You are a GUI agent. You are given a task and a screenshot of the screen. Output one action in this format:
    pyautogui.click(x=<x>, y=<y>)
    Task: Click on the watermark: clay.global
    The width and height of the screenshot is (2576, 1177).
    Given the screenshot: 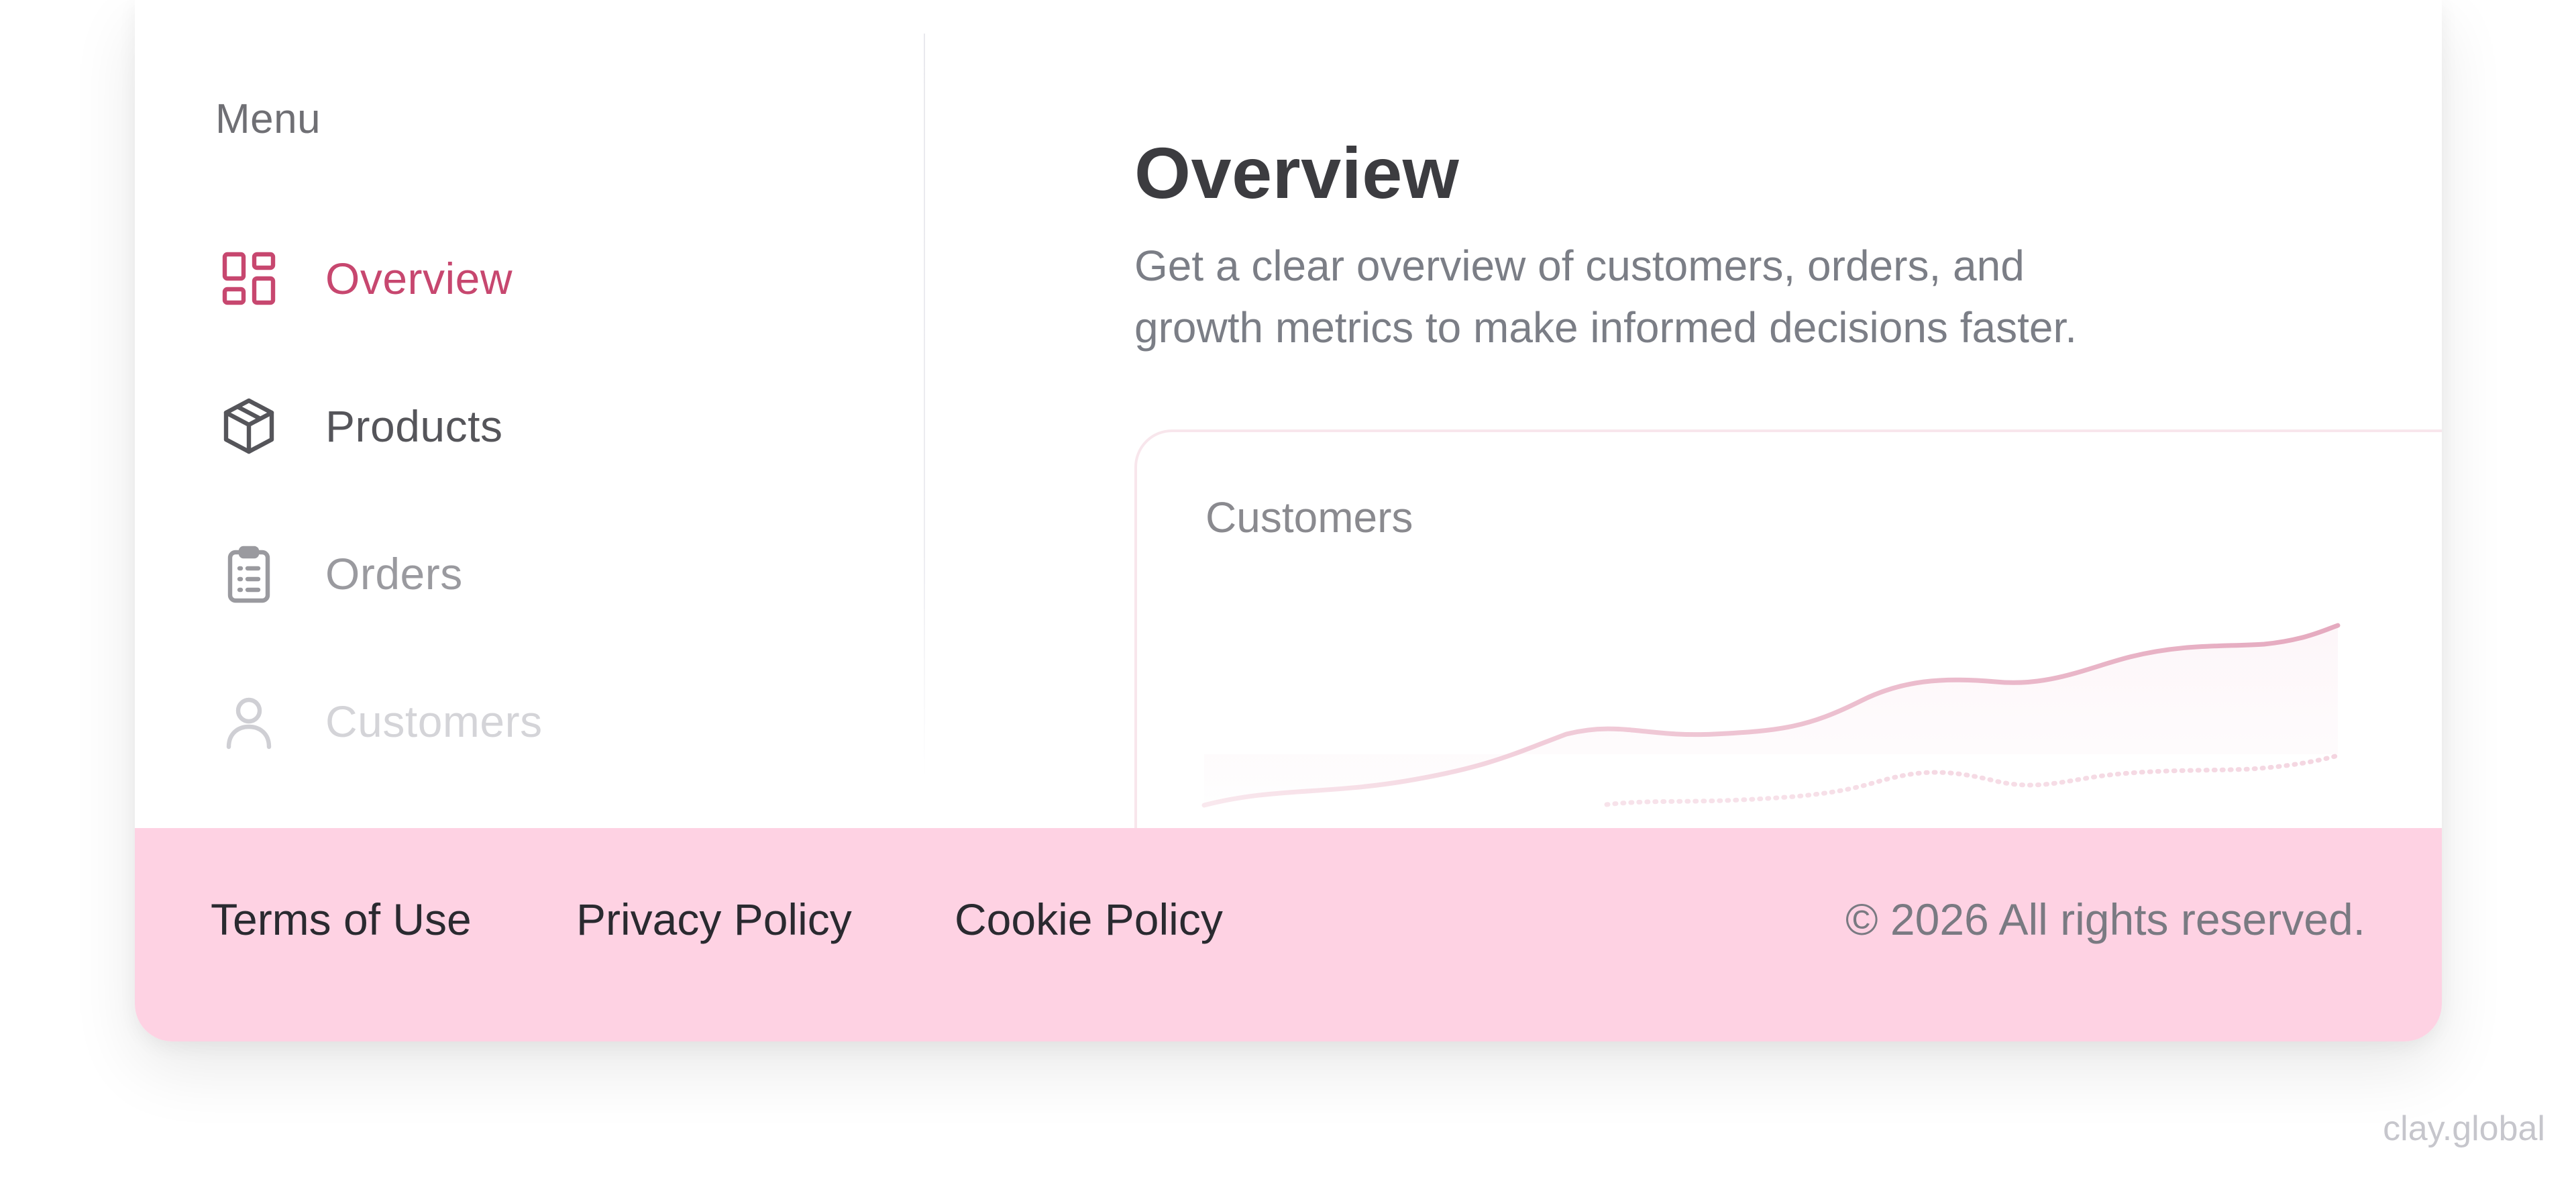 What is the action you would take?
    pyautogui.click(x=2464, y=1128)
    